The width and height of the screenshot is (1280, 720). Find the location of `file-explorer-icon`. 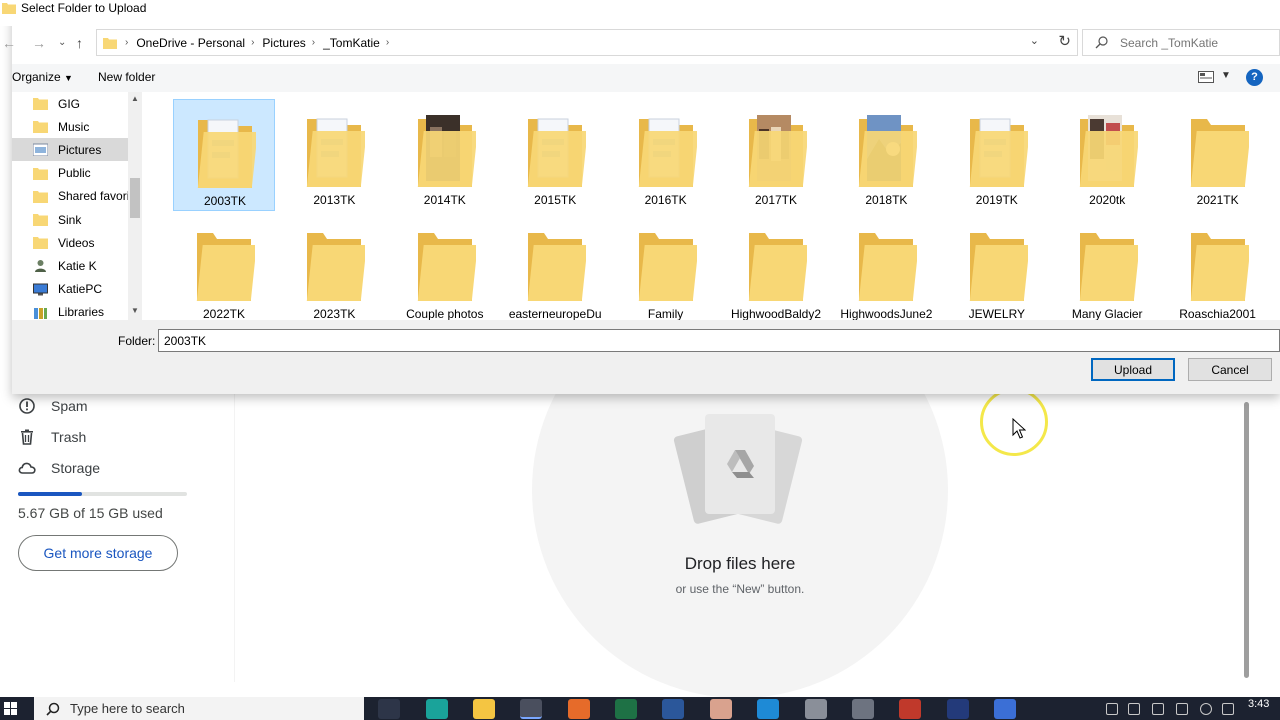

file-explorer-icon is located at coordinates (484, 709).